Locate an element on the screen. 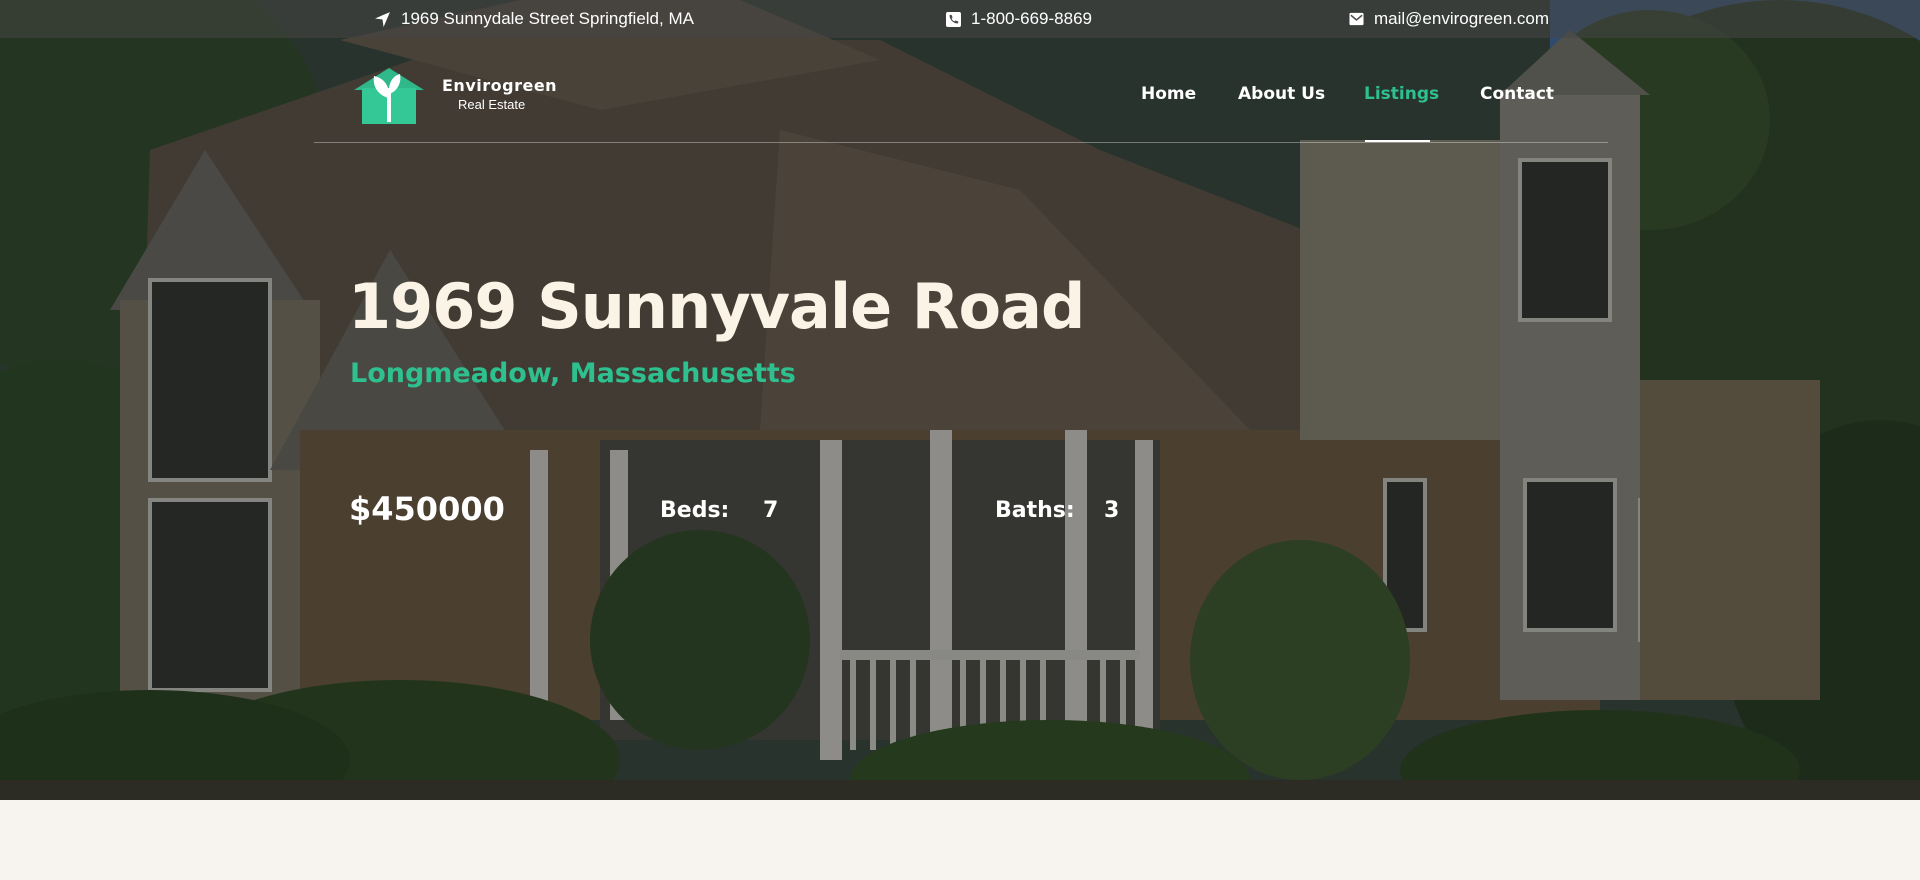 The height and width of the screenshot is (880, 1920). nav-home: Home is located at coordinates (1168, 94).